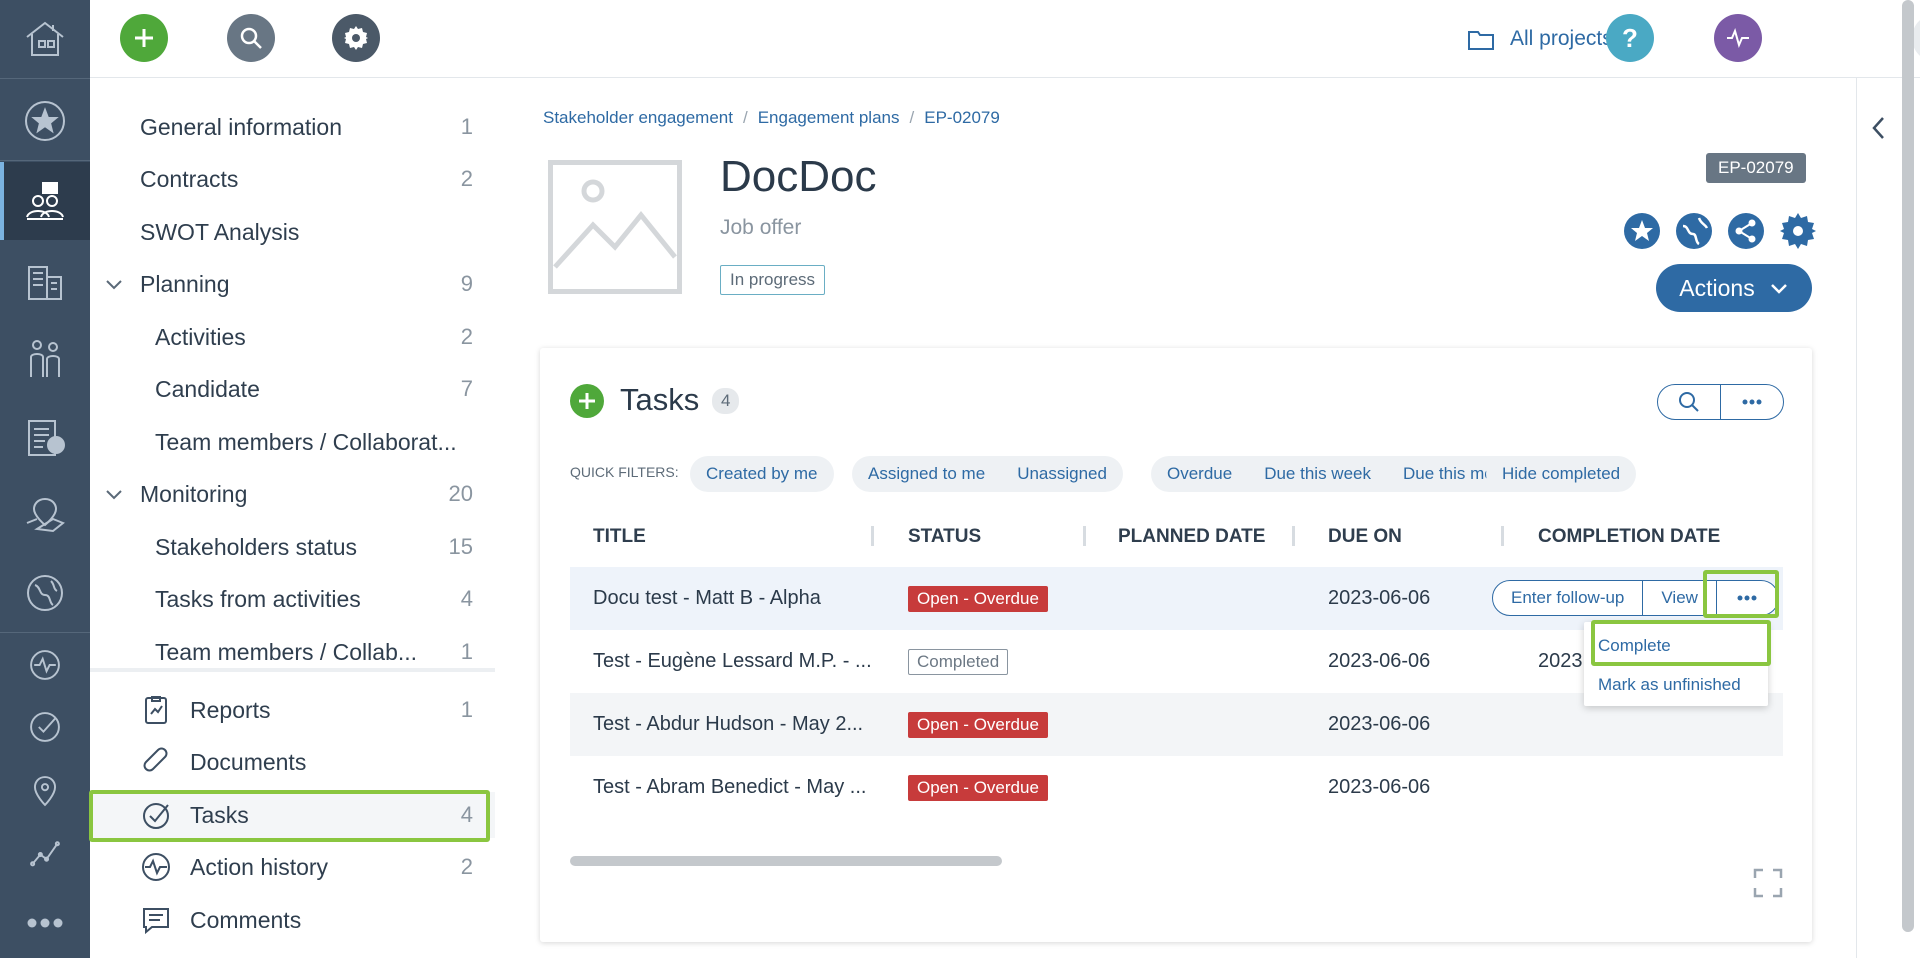  What do you see at coordinates (1642, 231) in the screenshot?
I see `favorite-star-icon` at bounding box center [1642, 231].